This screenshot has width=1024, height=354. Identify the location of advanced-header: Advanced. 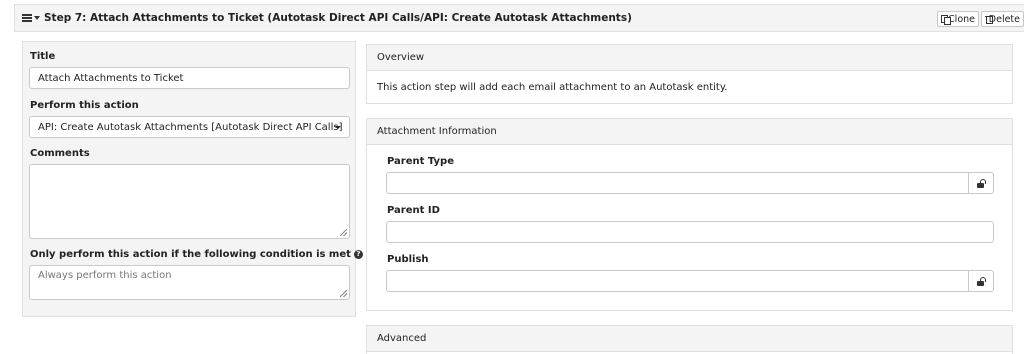
(689, 339).